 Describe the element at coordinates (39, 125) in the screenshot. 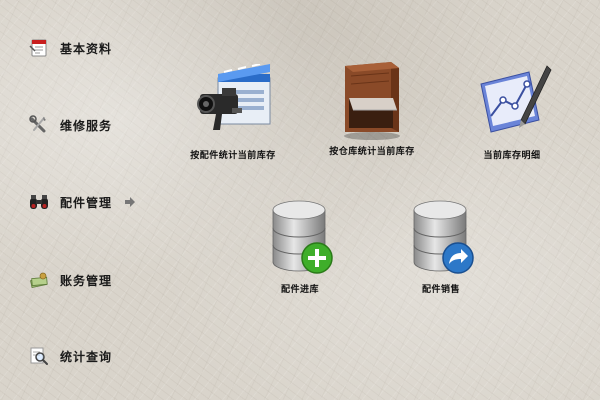

I see `tools-icon` at that location.